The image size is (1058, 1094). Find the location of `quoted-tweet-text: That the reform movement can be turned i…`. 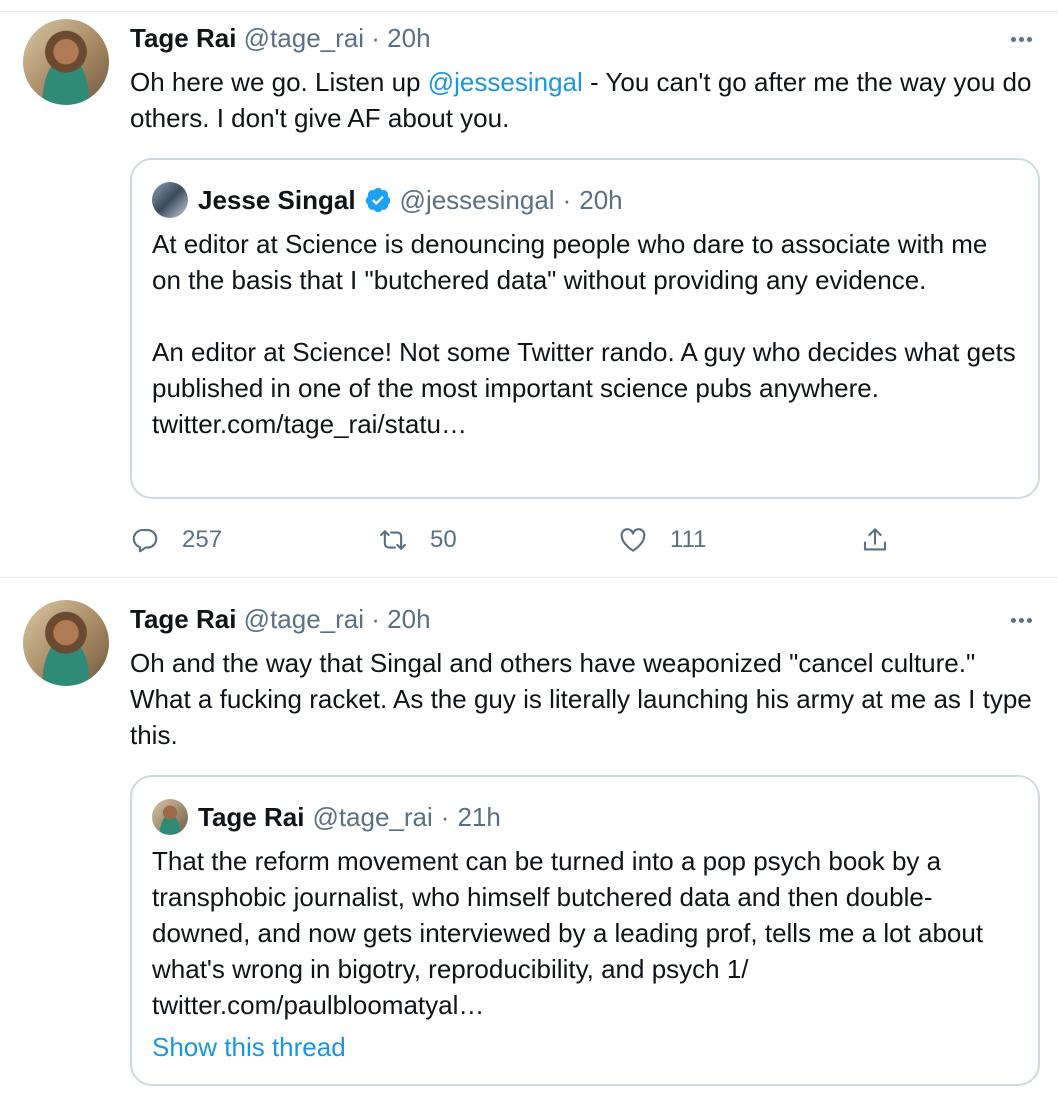

quoted-tweet-text: That the reform movement can be turned i… is located at coordinates (587, 933).